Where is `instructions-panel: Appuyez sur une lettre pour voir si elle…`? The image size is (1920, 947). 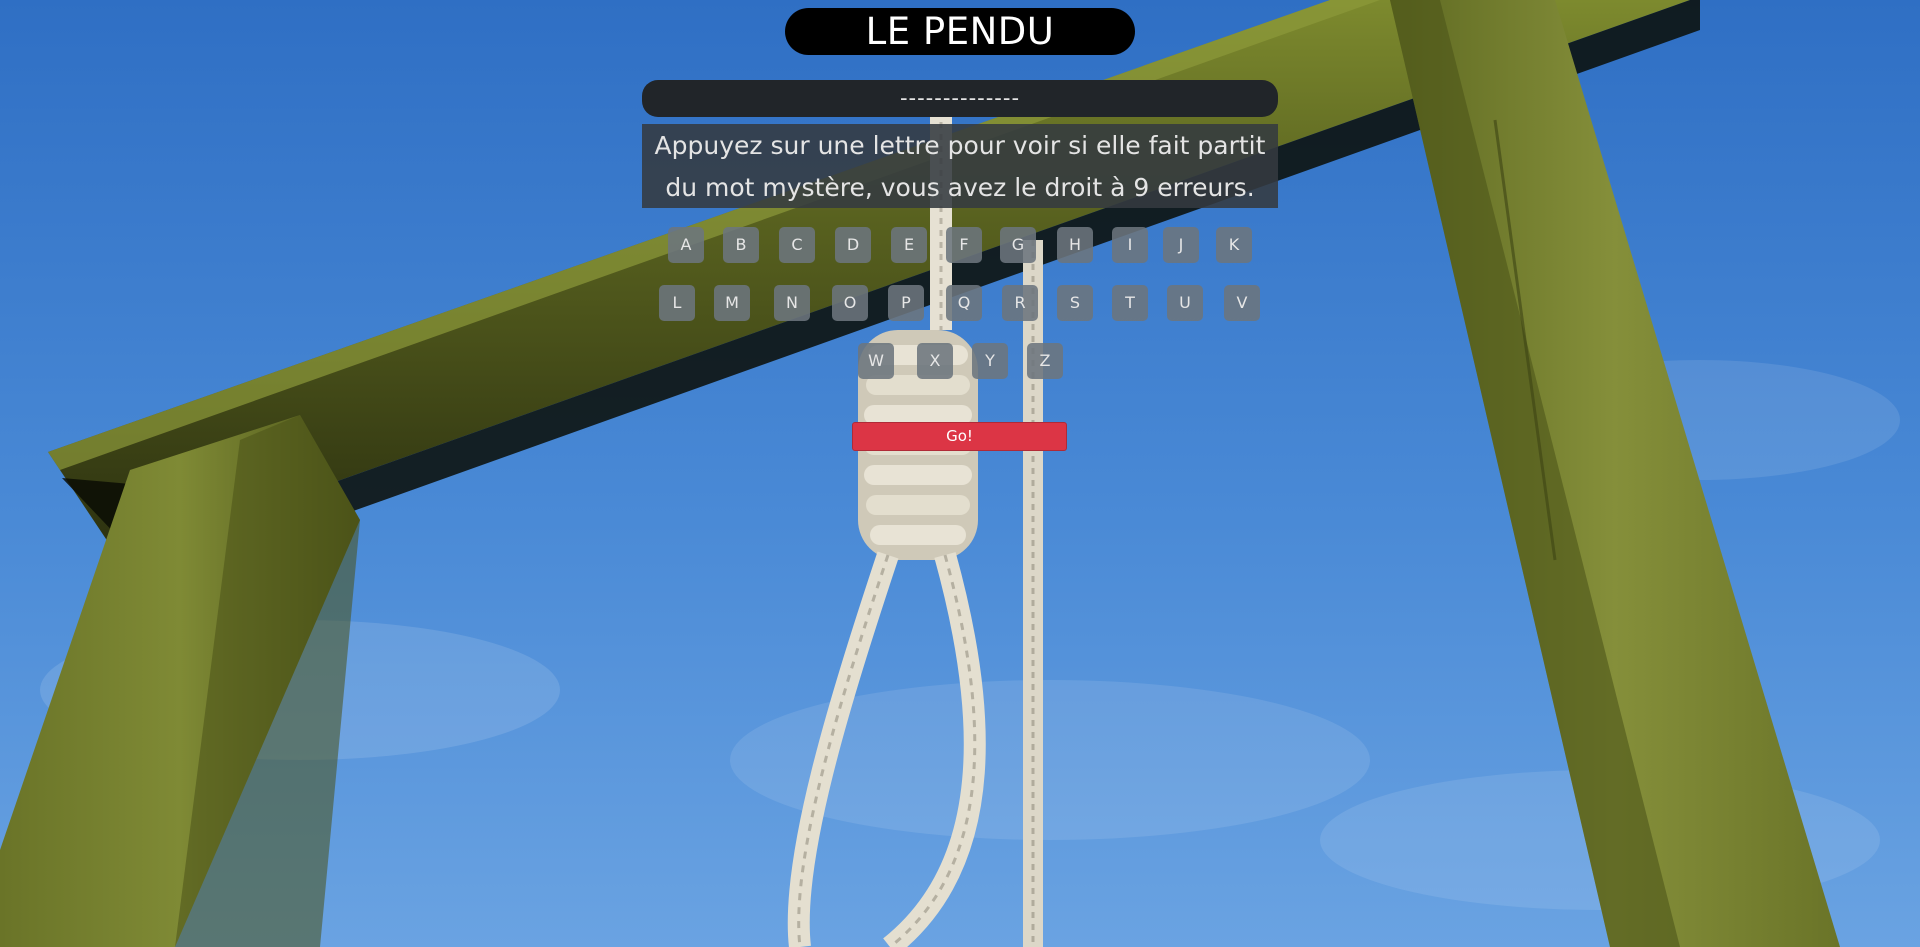 instructions-panel: Appuyez sur une lettre pour voir si elle… is located at coordinates (960, 166).